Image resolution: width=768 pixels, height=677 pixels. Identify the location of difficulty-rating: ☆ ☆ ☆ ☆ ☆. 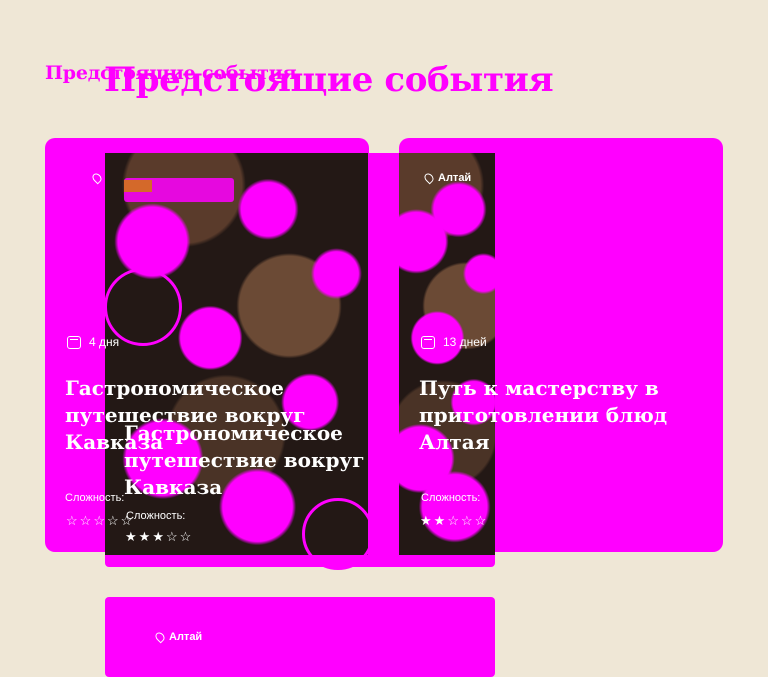
(99, 520).